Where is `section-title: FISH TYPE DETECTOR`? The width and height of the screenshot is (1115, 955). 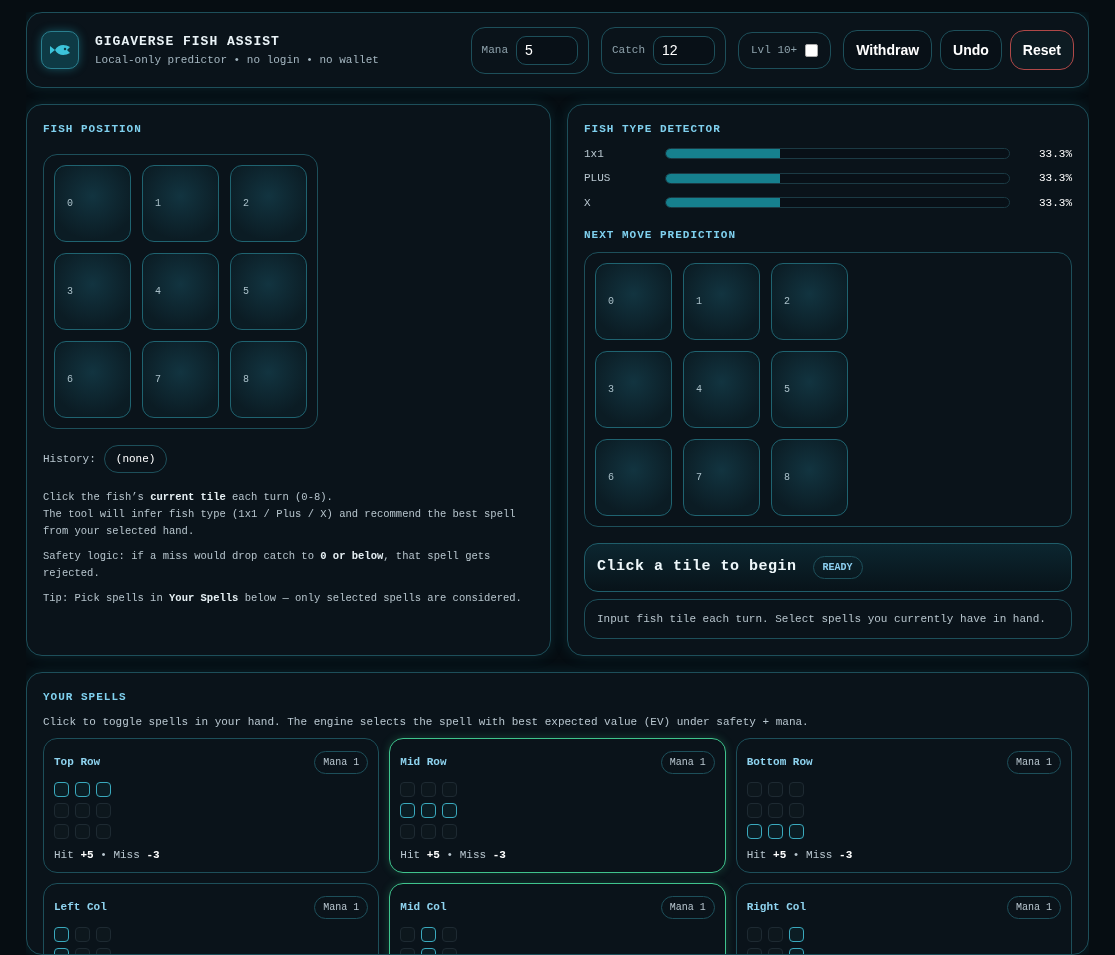 section-title: FISH TYPE DETECTOR is located at coordinates (653, 129).